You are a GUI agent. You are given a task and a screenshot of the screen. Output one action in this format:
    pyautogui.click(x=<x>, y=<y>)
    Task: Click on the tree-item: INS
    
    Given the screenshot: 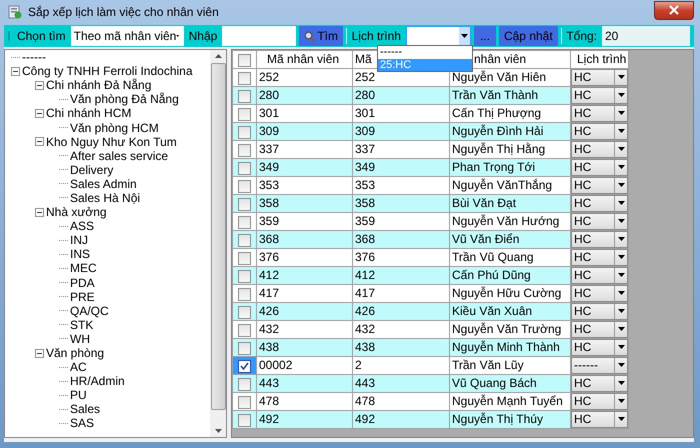 What is the action you would take?
    pyautogui.click(x=80, y=254)
    